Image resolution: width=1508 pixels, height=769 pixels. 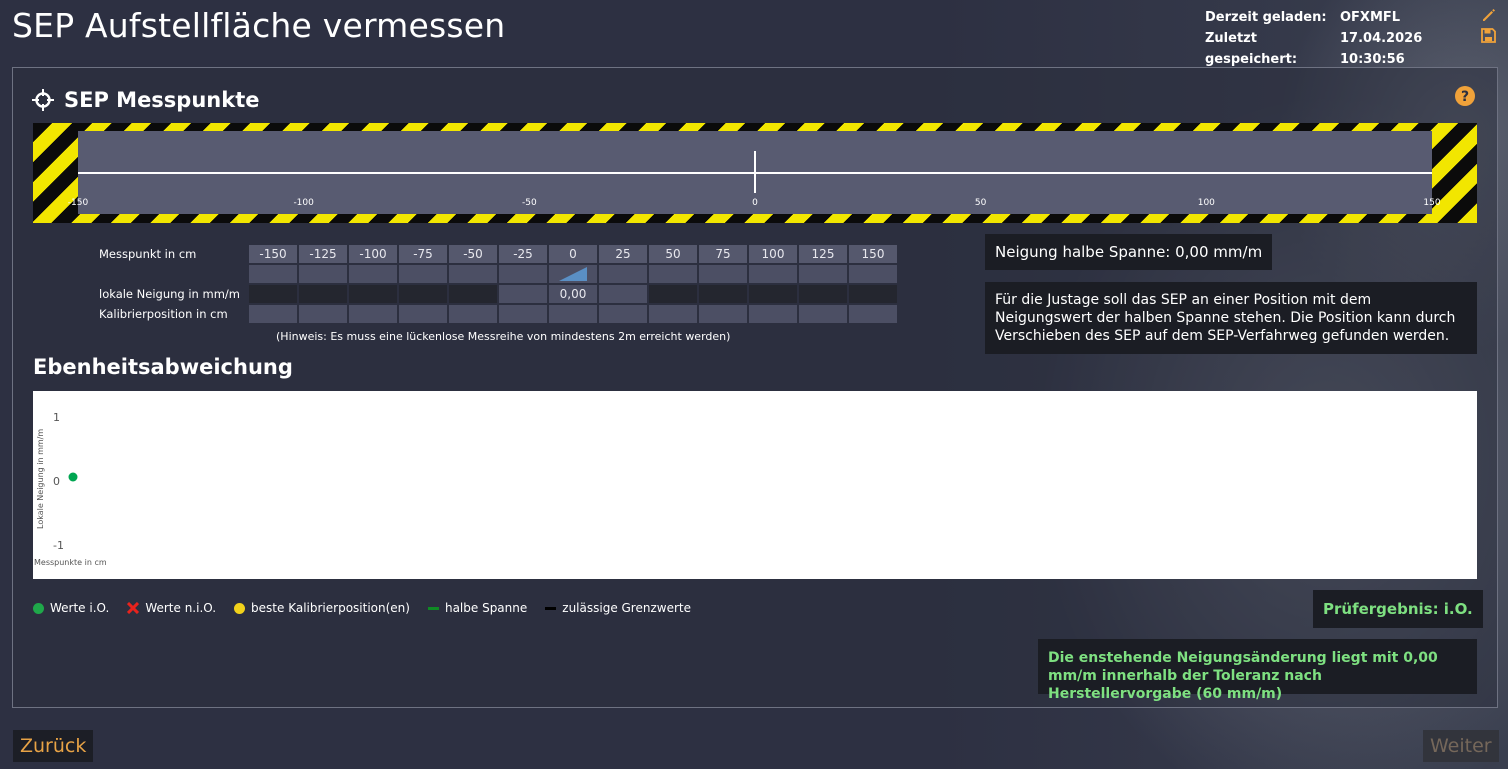 What do you see at coordinates (773, 254) in the screenshot?
I see `table-header-cell: 100` at bounding box center [773, 254].